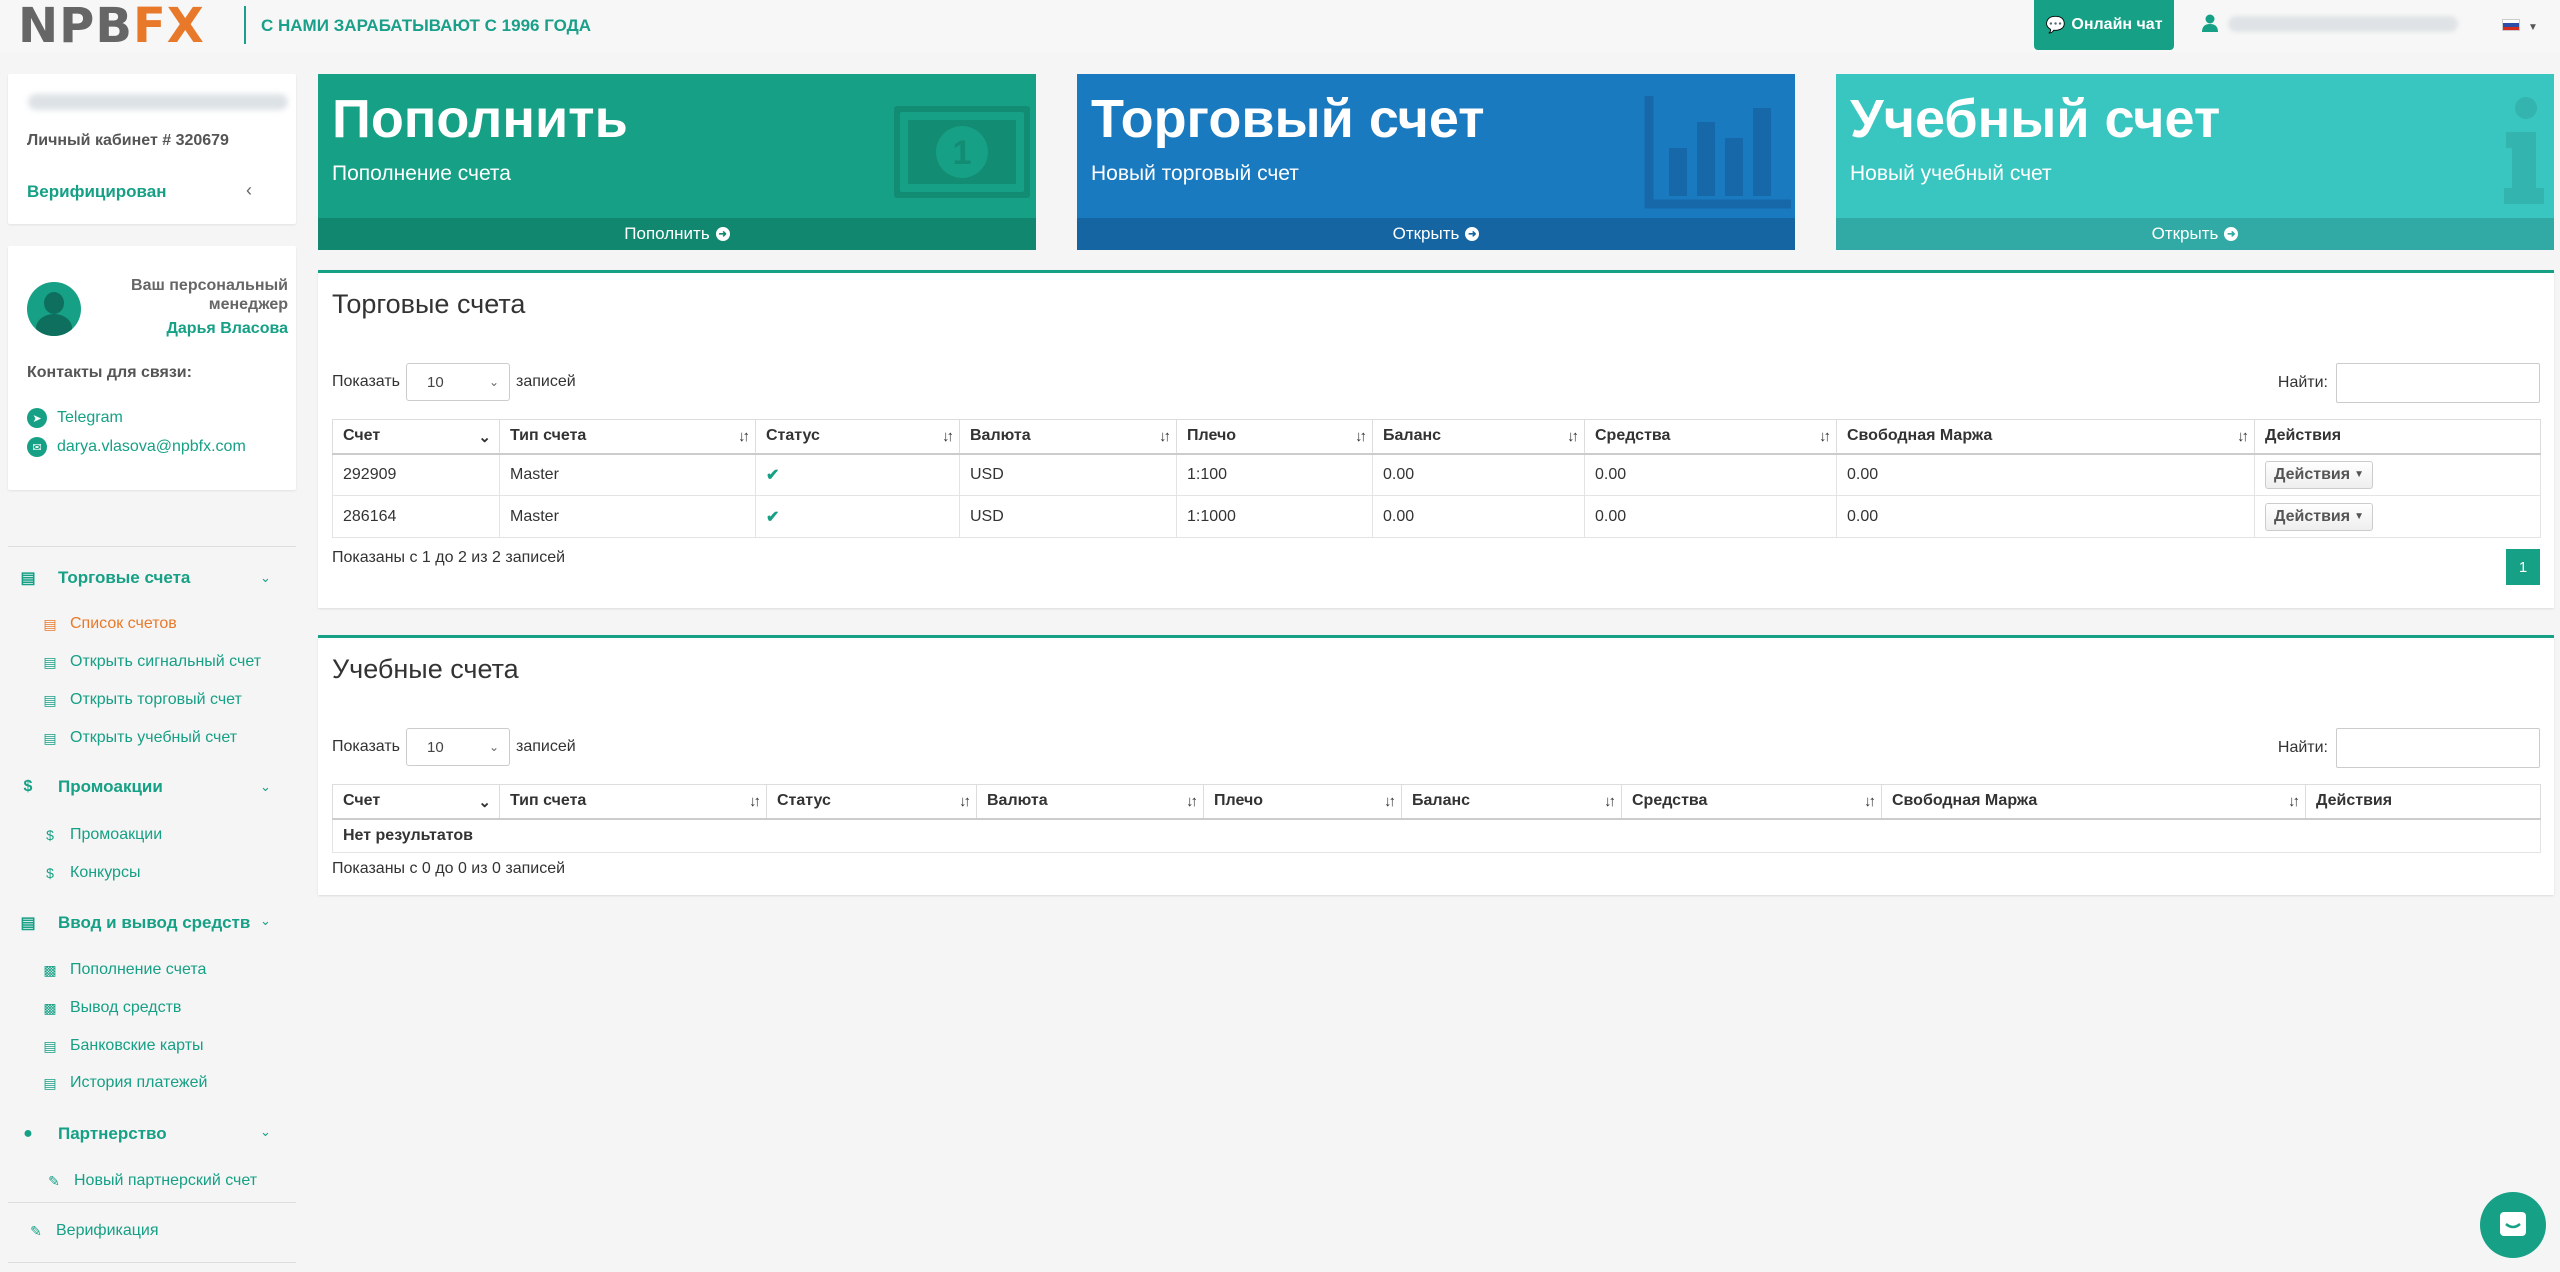 The height and width of the screenshot is (1272, 2560). What do you see at coordinates (28, 578) in the screenshot?
I see `bar-chart-icon: ▤` at bounding box center [28, 578].